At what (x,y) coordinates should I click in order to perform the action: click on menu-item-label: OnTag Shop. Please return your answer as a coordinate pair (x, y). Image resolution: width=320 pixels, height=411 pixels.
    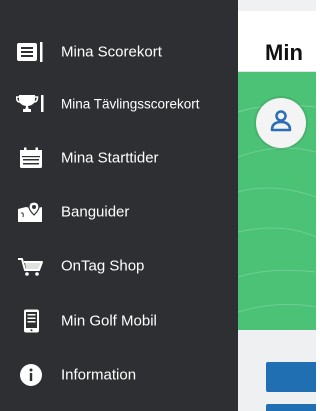
    Looking at the image, I should click on (103, 266).